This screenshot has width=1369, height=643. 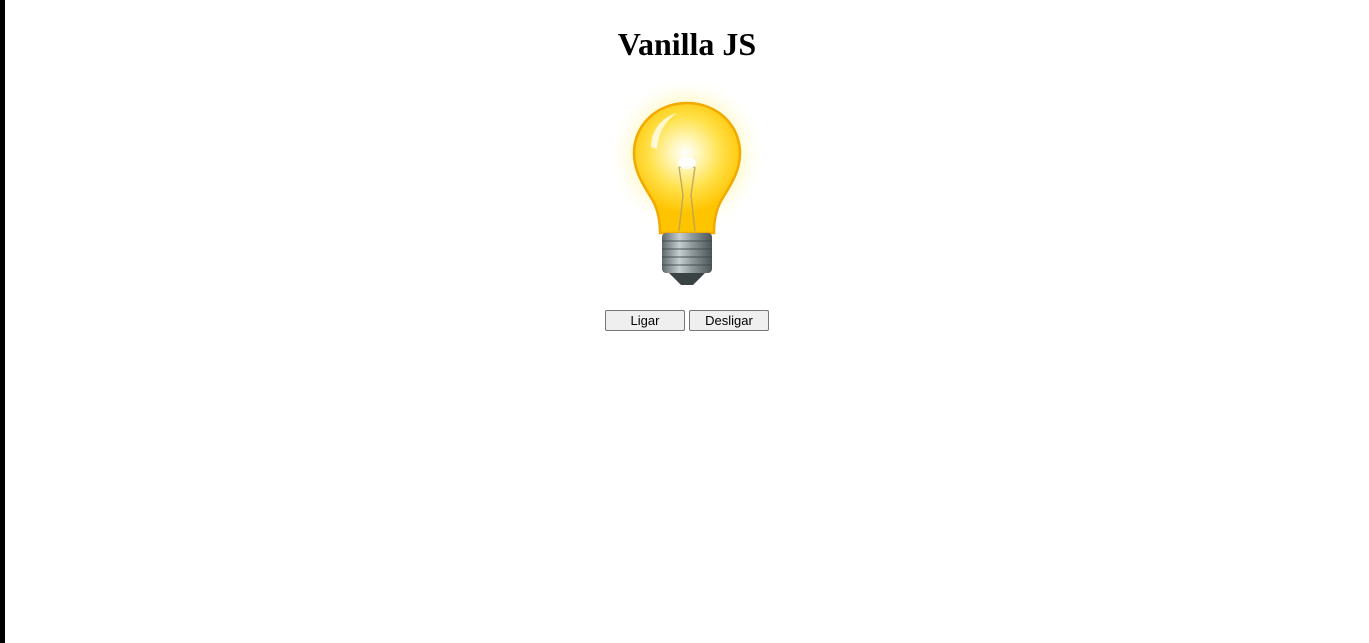 What do you see at coordinates (645, 320) in the screenshot?
I see `on-button: Ligar` at bounding box center [645, 320].